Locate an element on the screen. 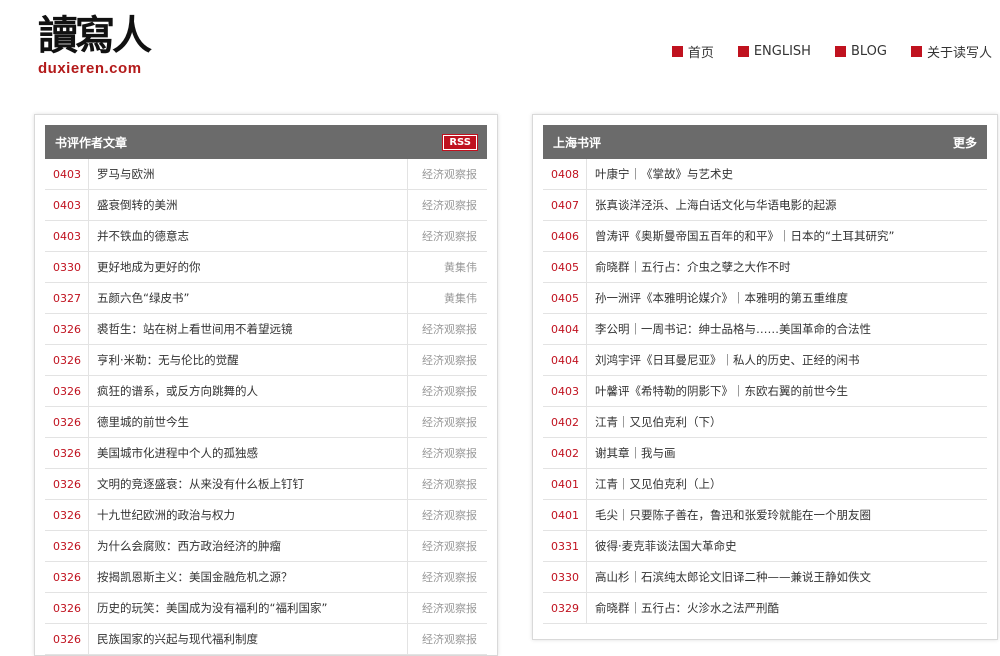 The height and width of the screenshot is (656, 1000). list-item: 0401 毛尖｜只要陈子善在，鲁迅和张爱玲就能在一个朋友圈 is located at coordinates (765, 515).